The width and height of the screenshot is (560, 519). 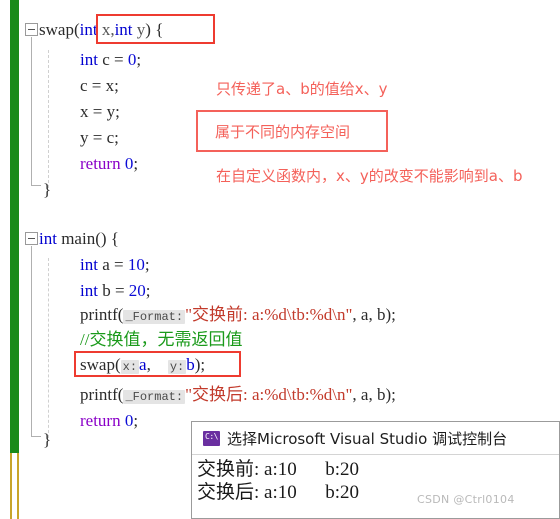 I want to click on token-main-int: int, so click(x=48, y=238).